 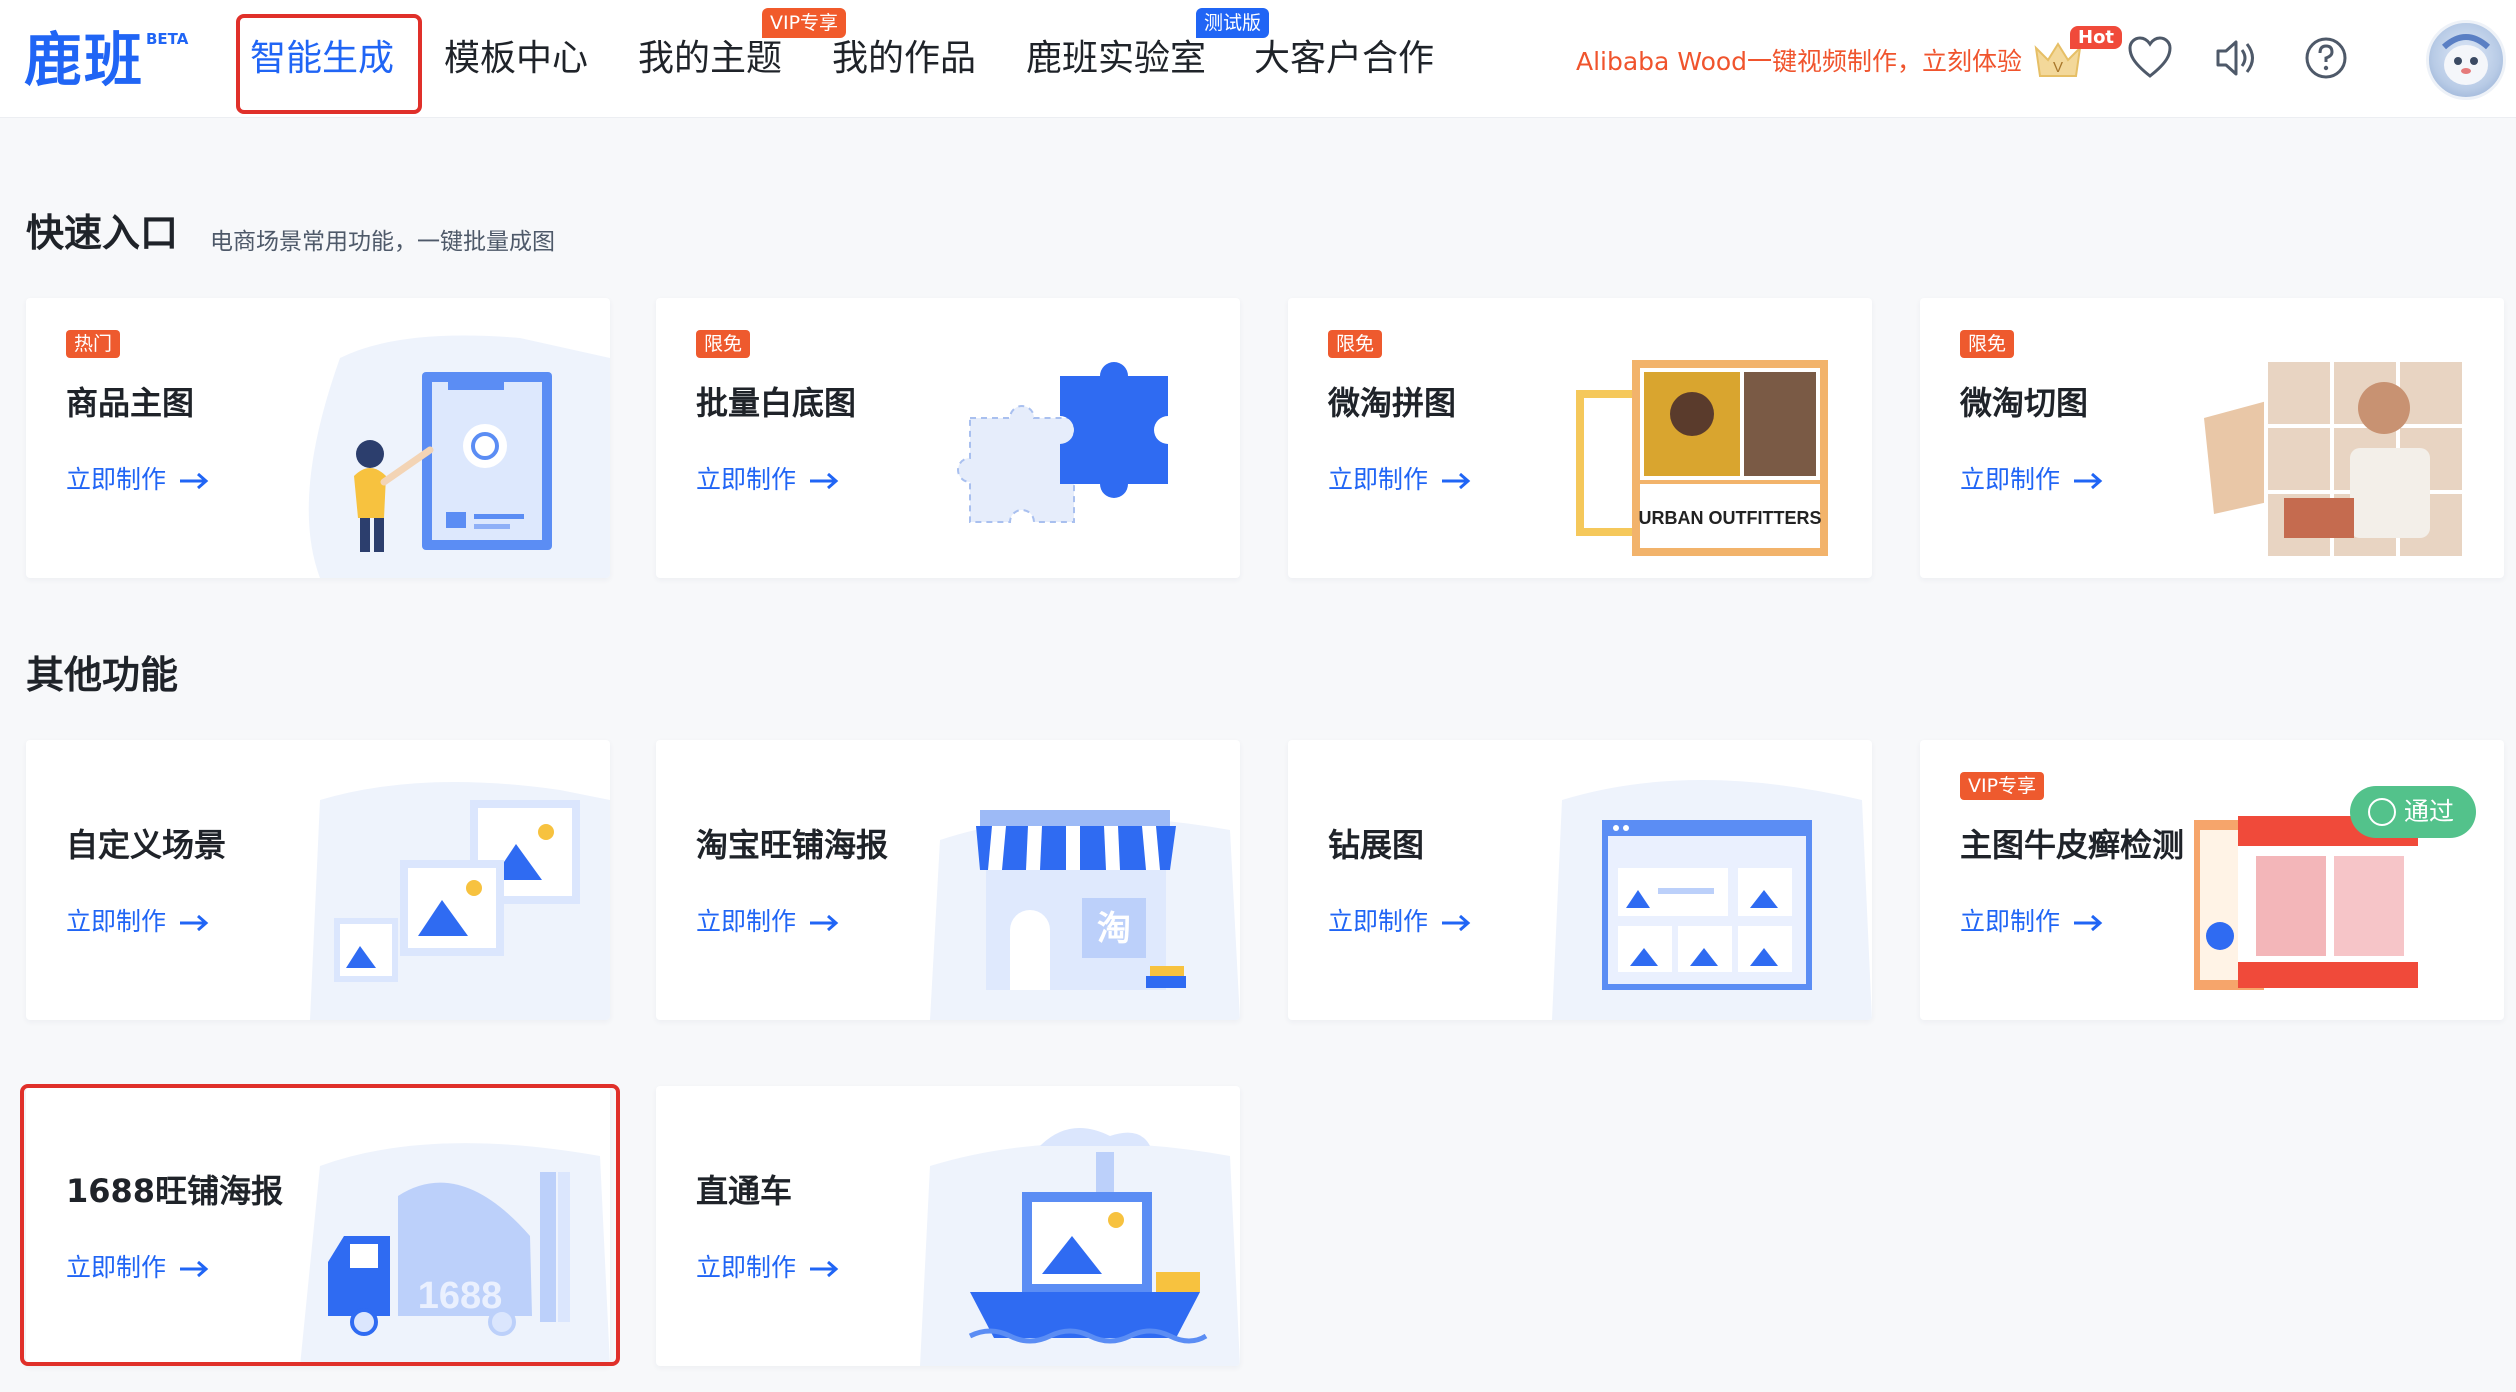 I want to click on card-title: 自定义场景, so click(x=146, y=845).